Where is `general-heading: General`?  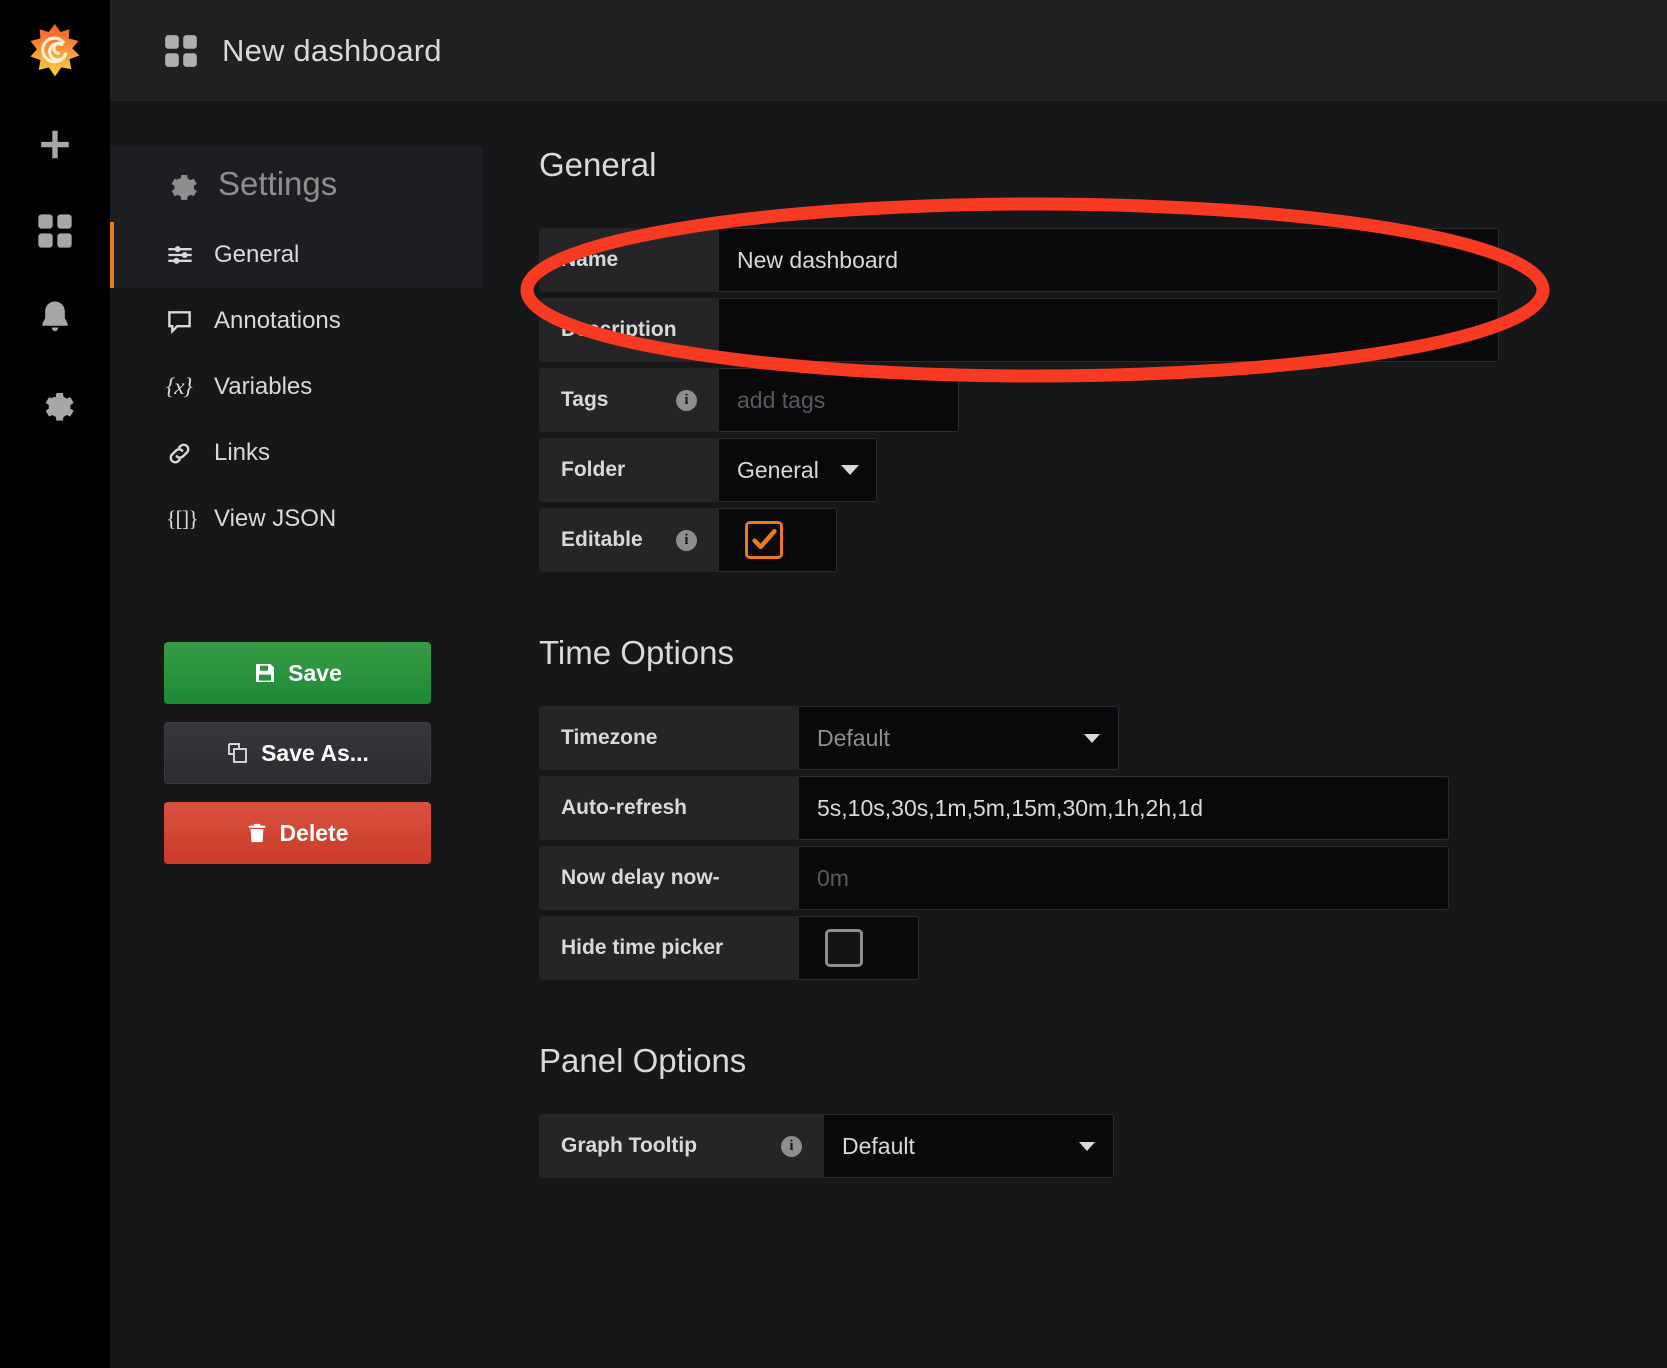
general-heading: General is located at coordinates (598, 164).